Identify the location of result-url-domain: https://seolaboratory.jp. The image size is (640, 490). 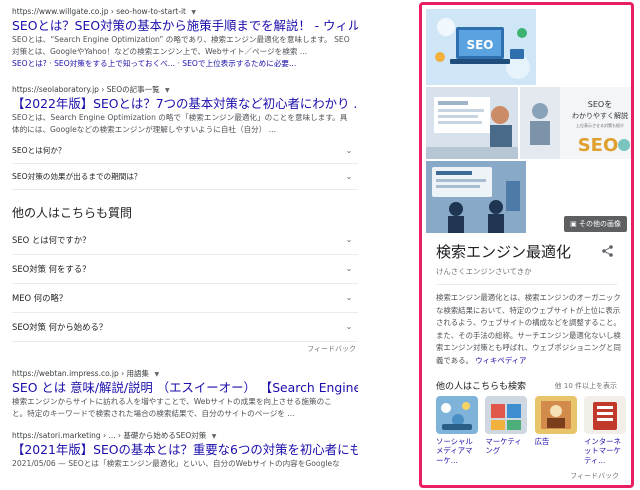
(55, 89).